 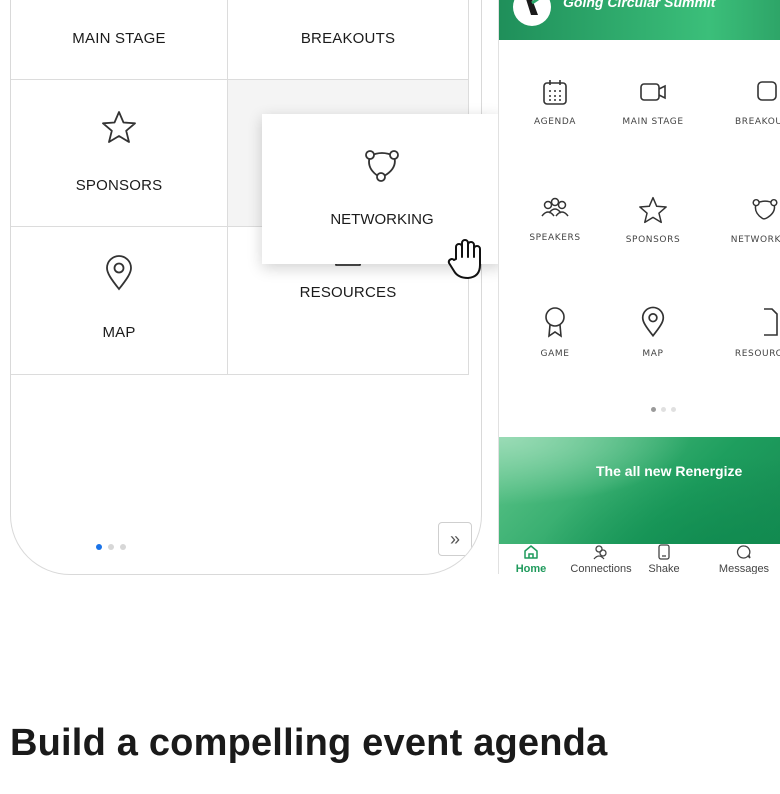 What do you see at coordinates (653, 240) in the screenshot?
I see `app-tile-label: SPONSORS` at bounding box center [653, 240].